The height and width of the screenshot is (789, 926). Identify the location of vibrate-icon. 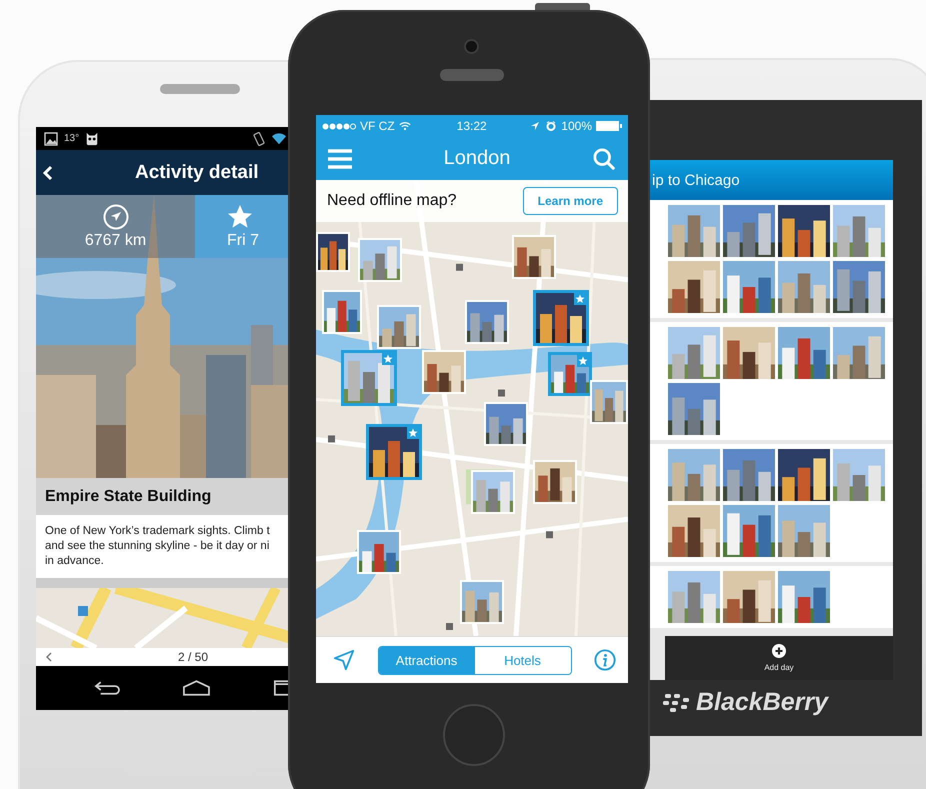
(259, 139).